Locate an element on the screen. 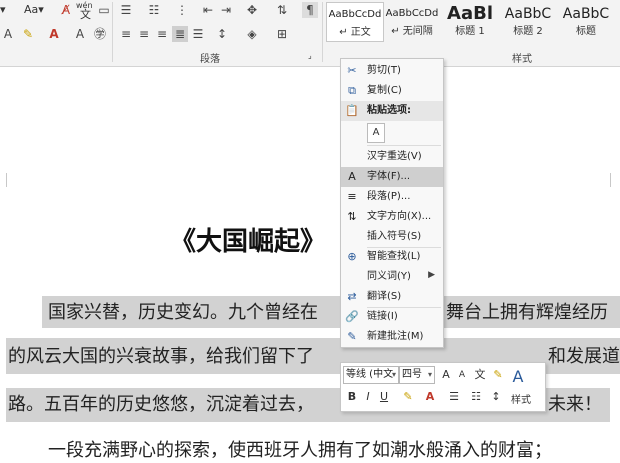  text-effects-icon: A is located at coordinates (8, 34).